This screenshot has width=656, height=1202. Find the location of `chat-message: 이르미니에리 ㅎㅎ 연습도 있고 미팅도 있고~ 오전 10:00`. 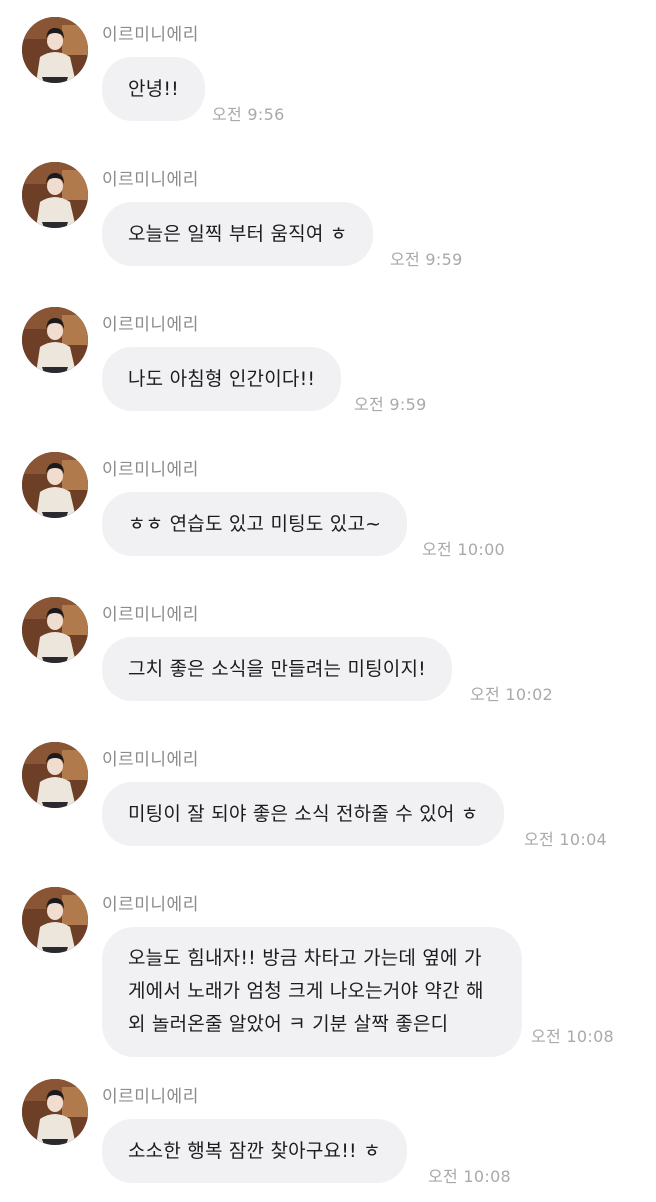

chat-message: 이르미니에리 ㅎㅎ 연습도 있고 미팅도 있고~ 오전 10:00 is located at coordinates (328, 505).